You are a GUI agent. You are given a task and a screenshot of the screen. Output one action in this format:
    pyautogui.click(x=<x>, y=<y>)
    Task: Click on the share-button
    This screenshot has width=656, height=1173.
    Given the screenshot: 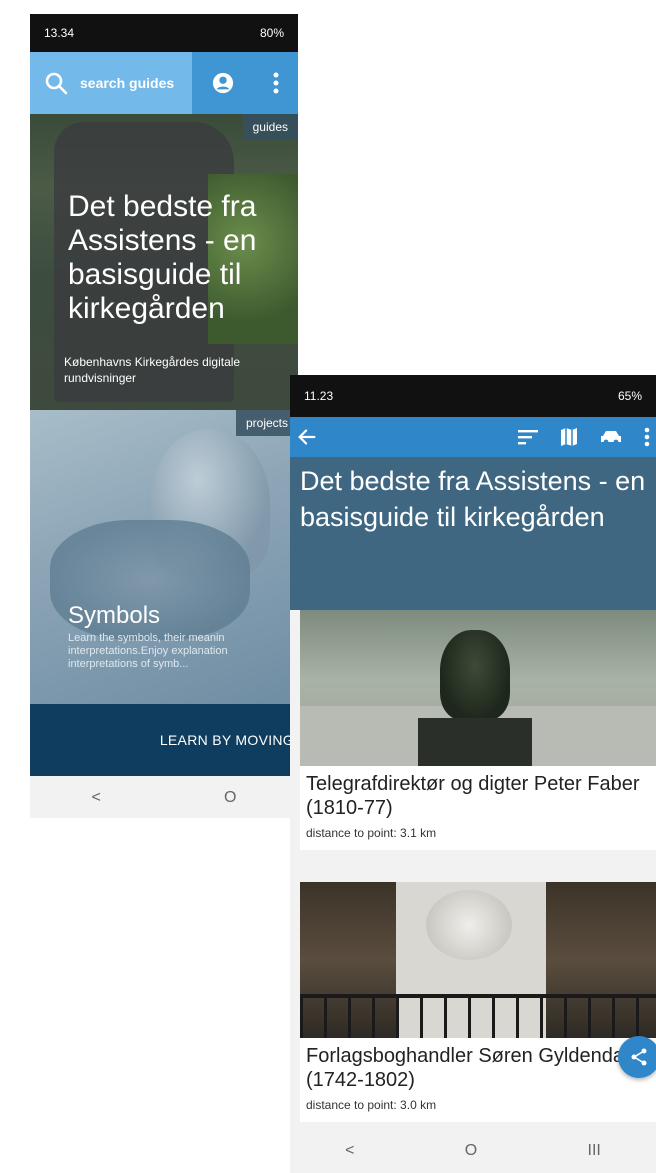 What is the action you would take?
    pyautogui.click(x=637, y=1057)
    